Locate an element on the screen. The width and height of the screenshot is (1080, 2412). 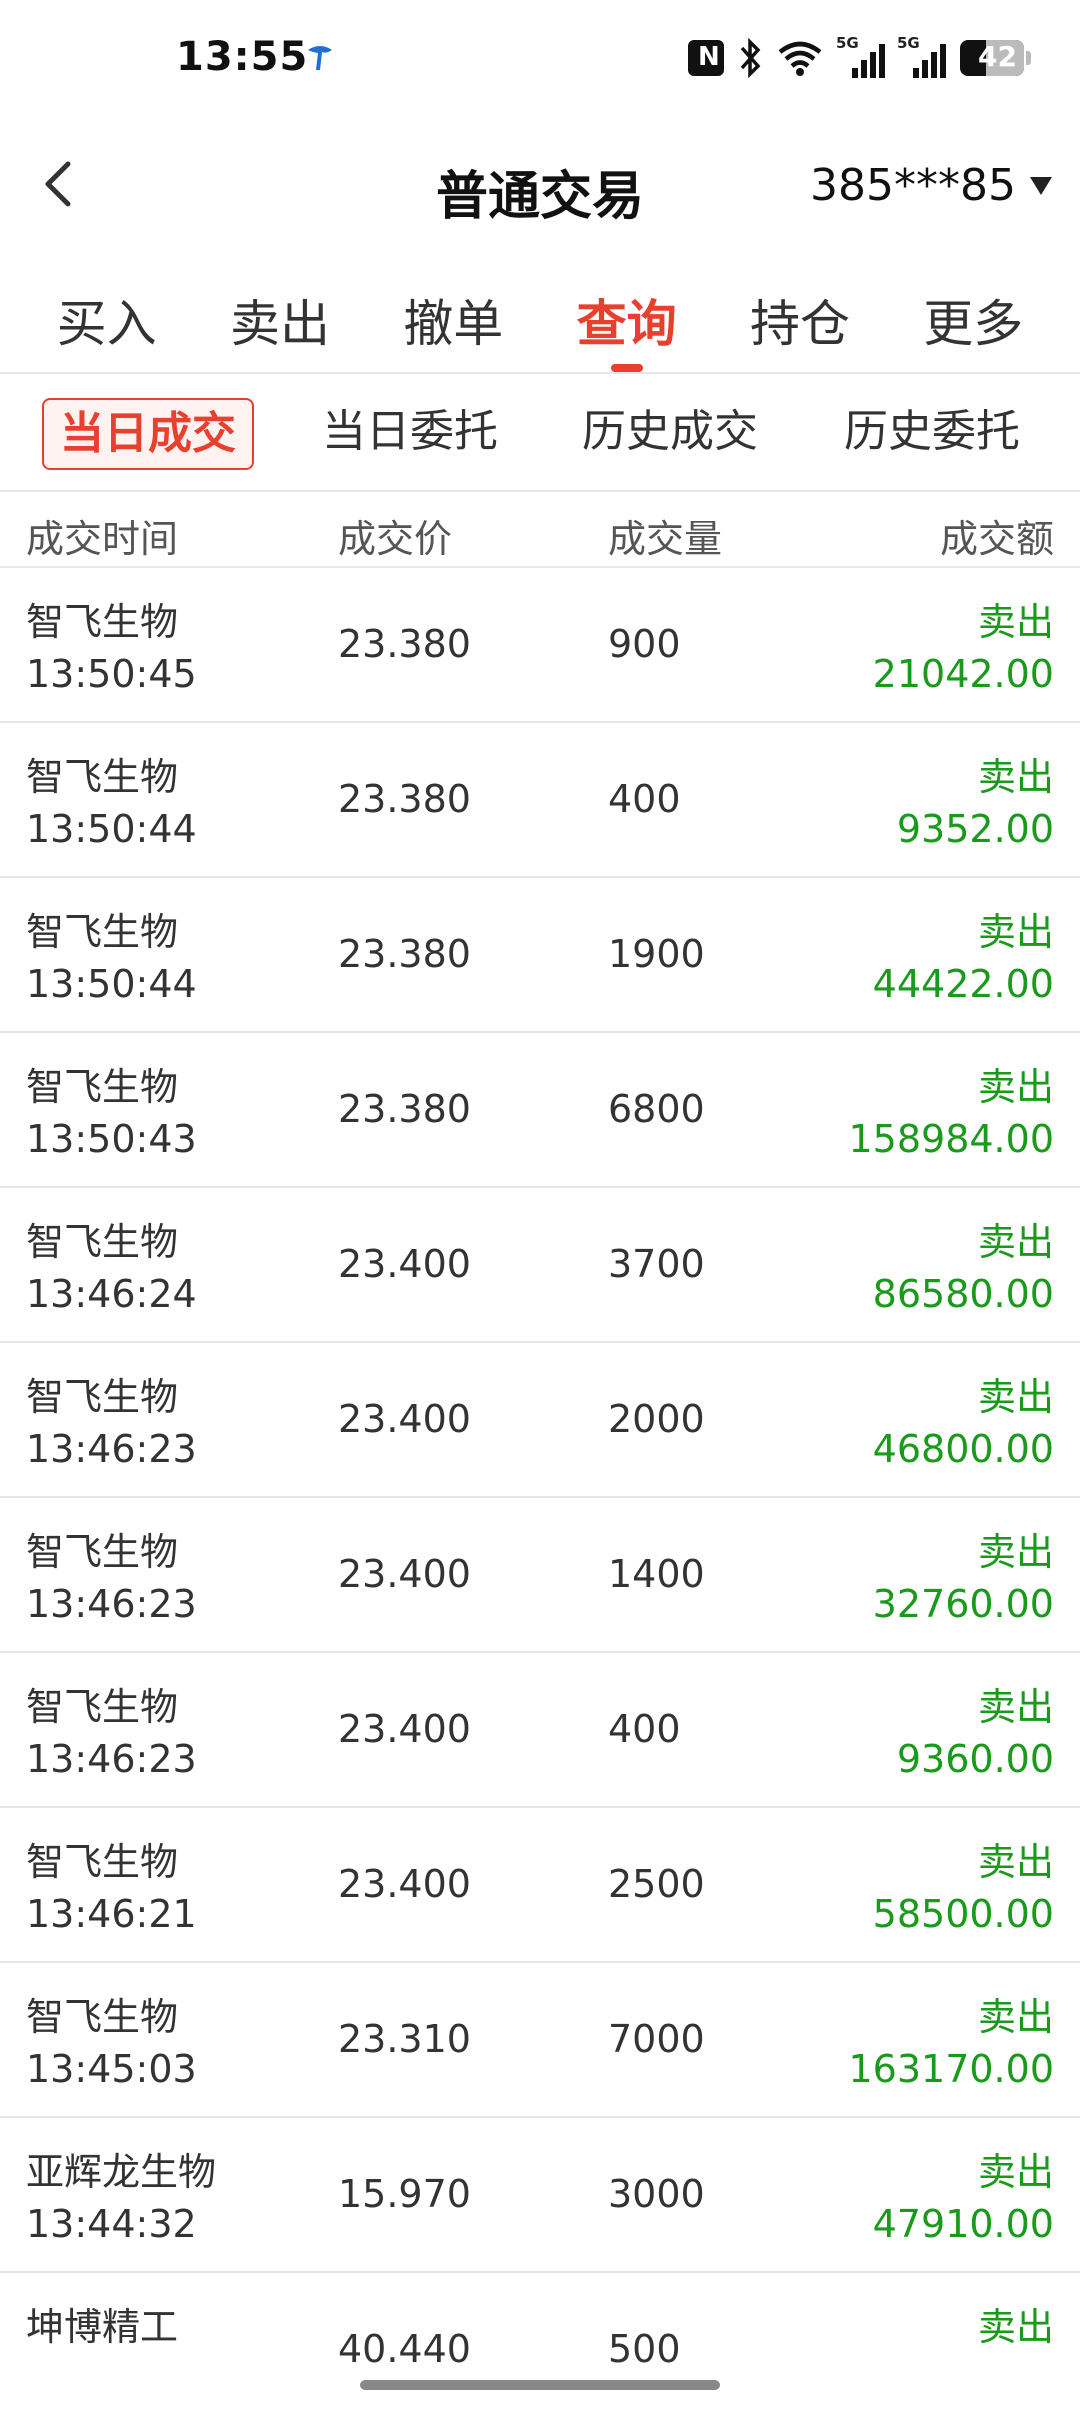
table-row: 智飞生物 13:46:23 23.400 2000 卖出 46800.00 is located at coordinates (540, 1420).